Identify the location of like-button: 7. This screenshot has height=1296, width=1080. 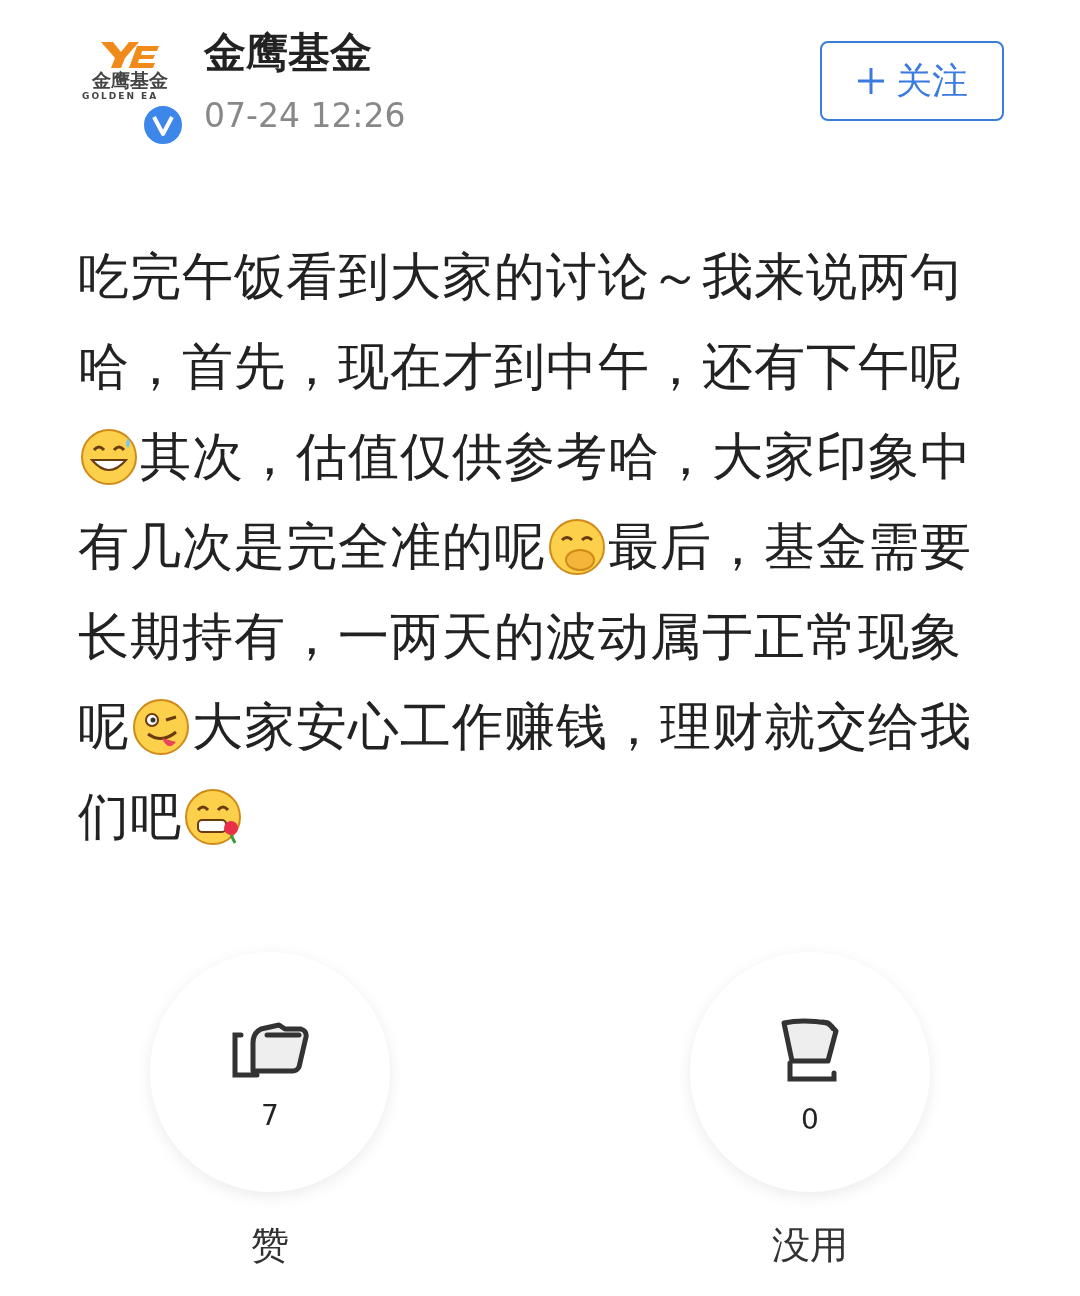
(270, 1072).